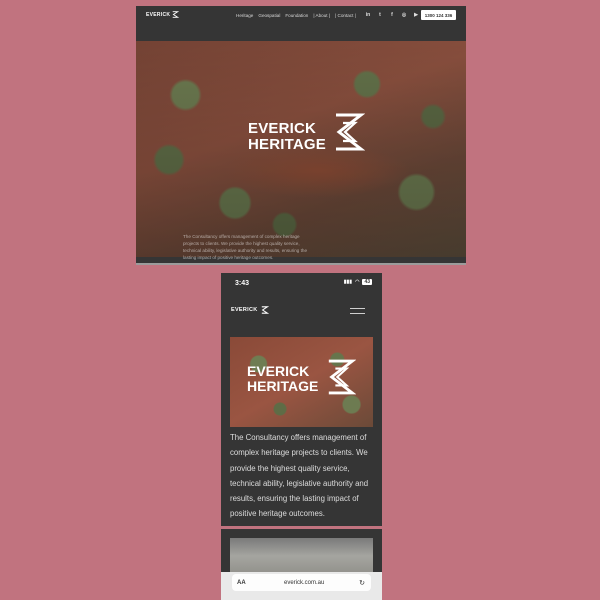 The image size is (600, 600). Describe the element at coordinates (438, 15) in the screenshot. I see `phone-button: 1300 124 336` at that location.